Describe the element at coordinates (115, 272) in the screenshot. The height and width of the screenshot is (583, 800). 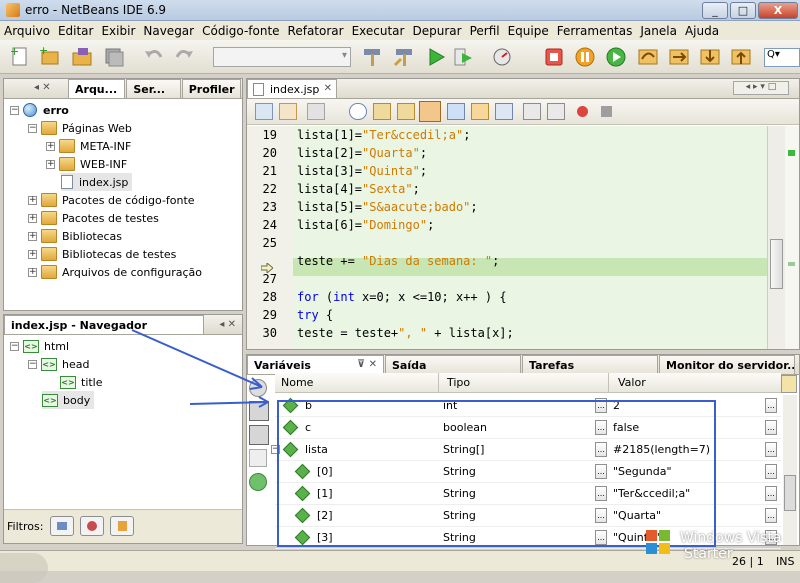
I see `tree-item-arquivos-configuracao: + Arquivos de configuração` at that location.